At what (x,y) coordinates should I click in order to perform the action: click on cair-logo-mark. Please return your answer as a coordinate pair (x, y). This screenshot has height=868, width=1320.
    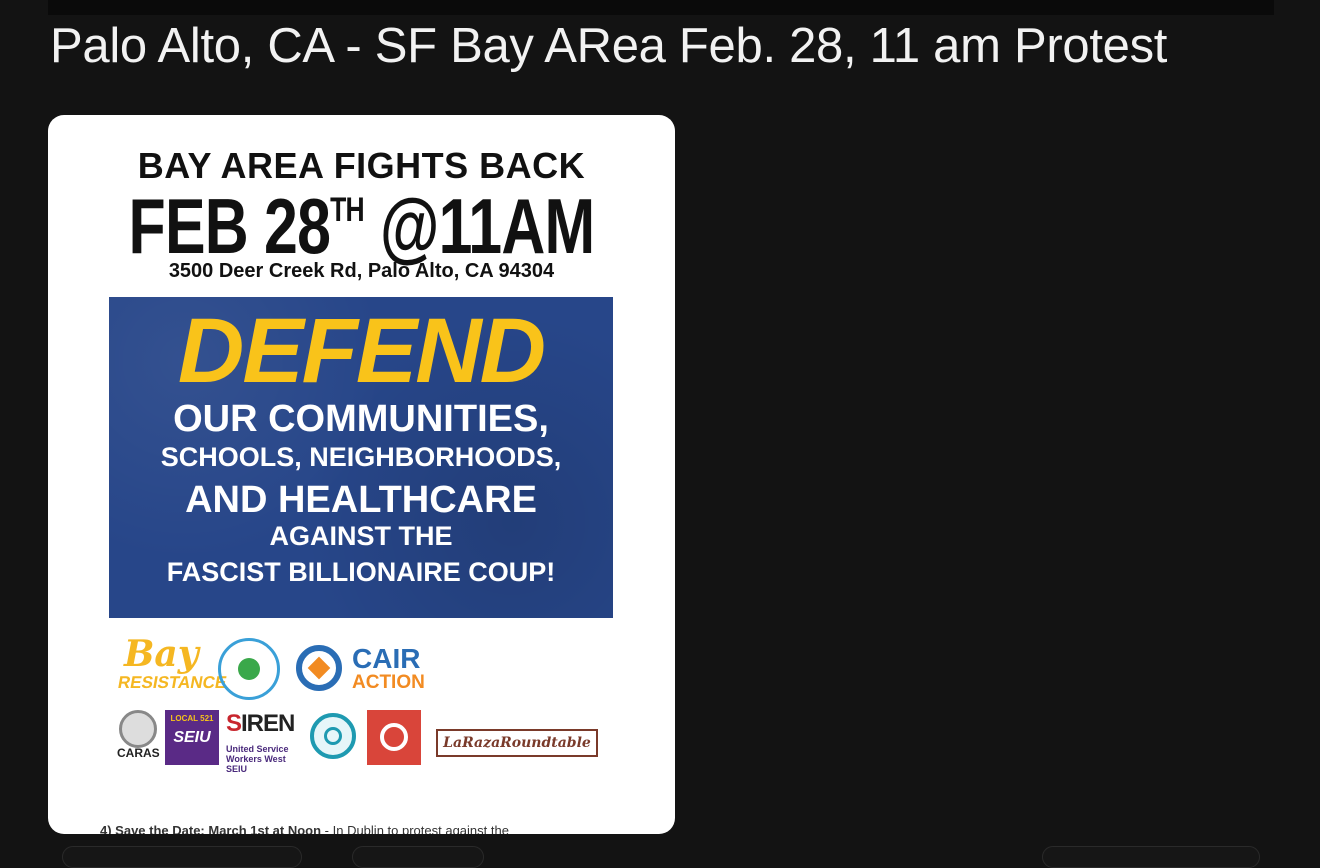
    Looking at the image, I should click on (319, 668).